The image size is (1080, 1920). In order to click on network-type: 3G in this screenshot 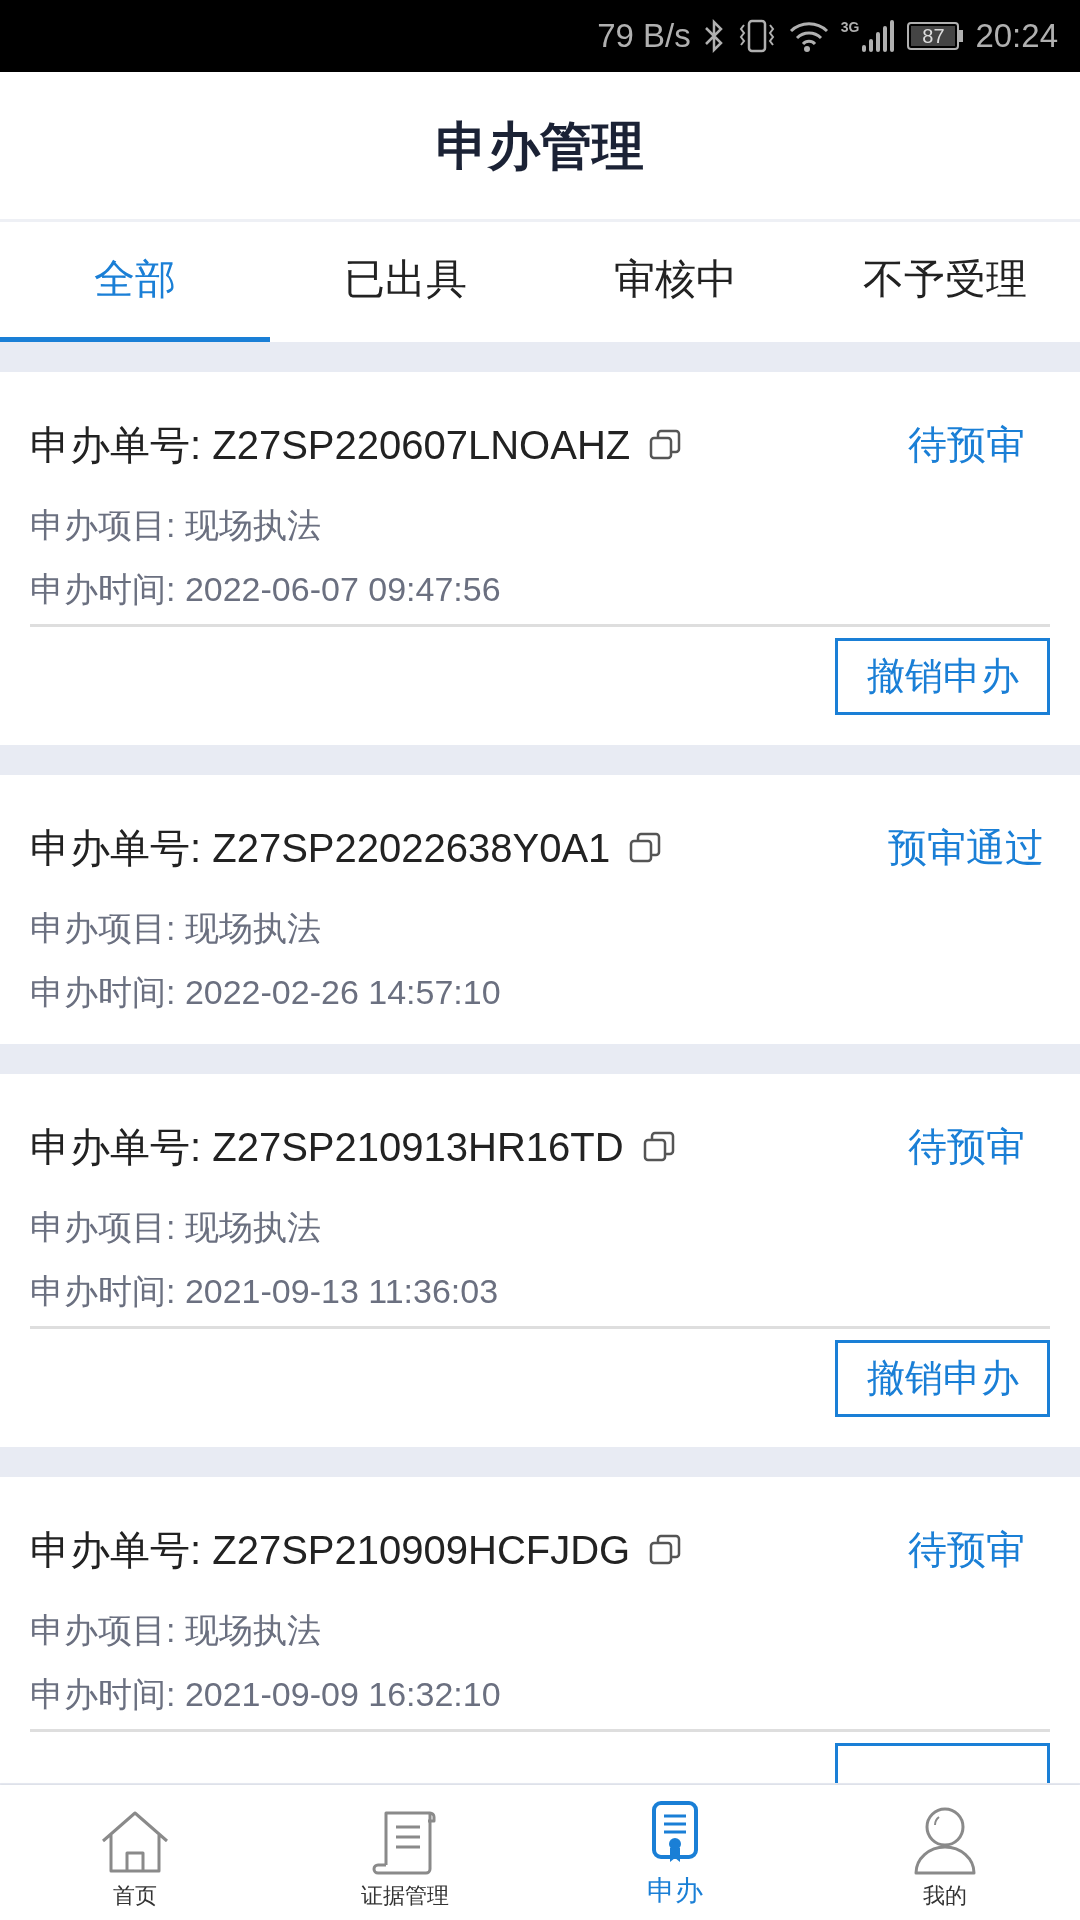, I will do `click(850, 27)`.